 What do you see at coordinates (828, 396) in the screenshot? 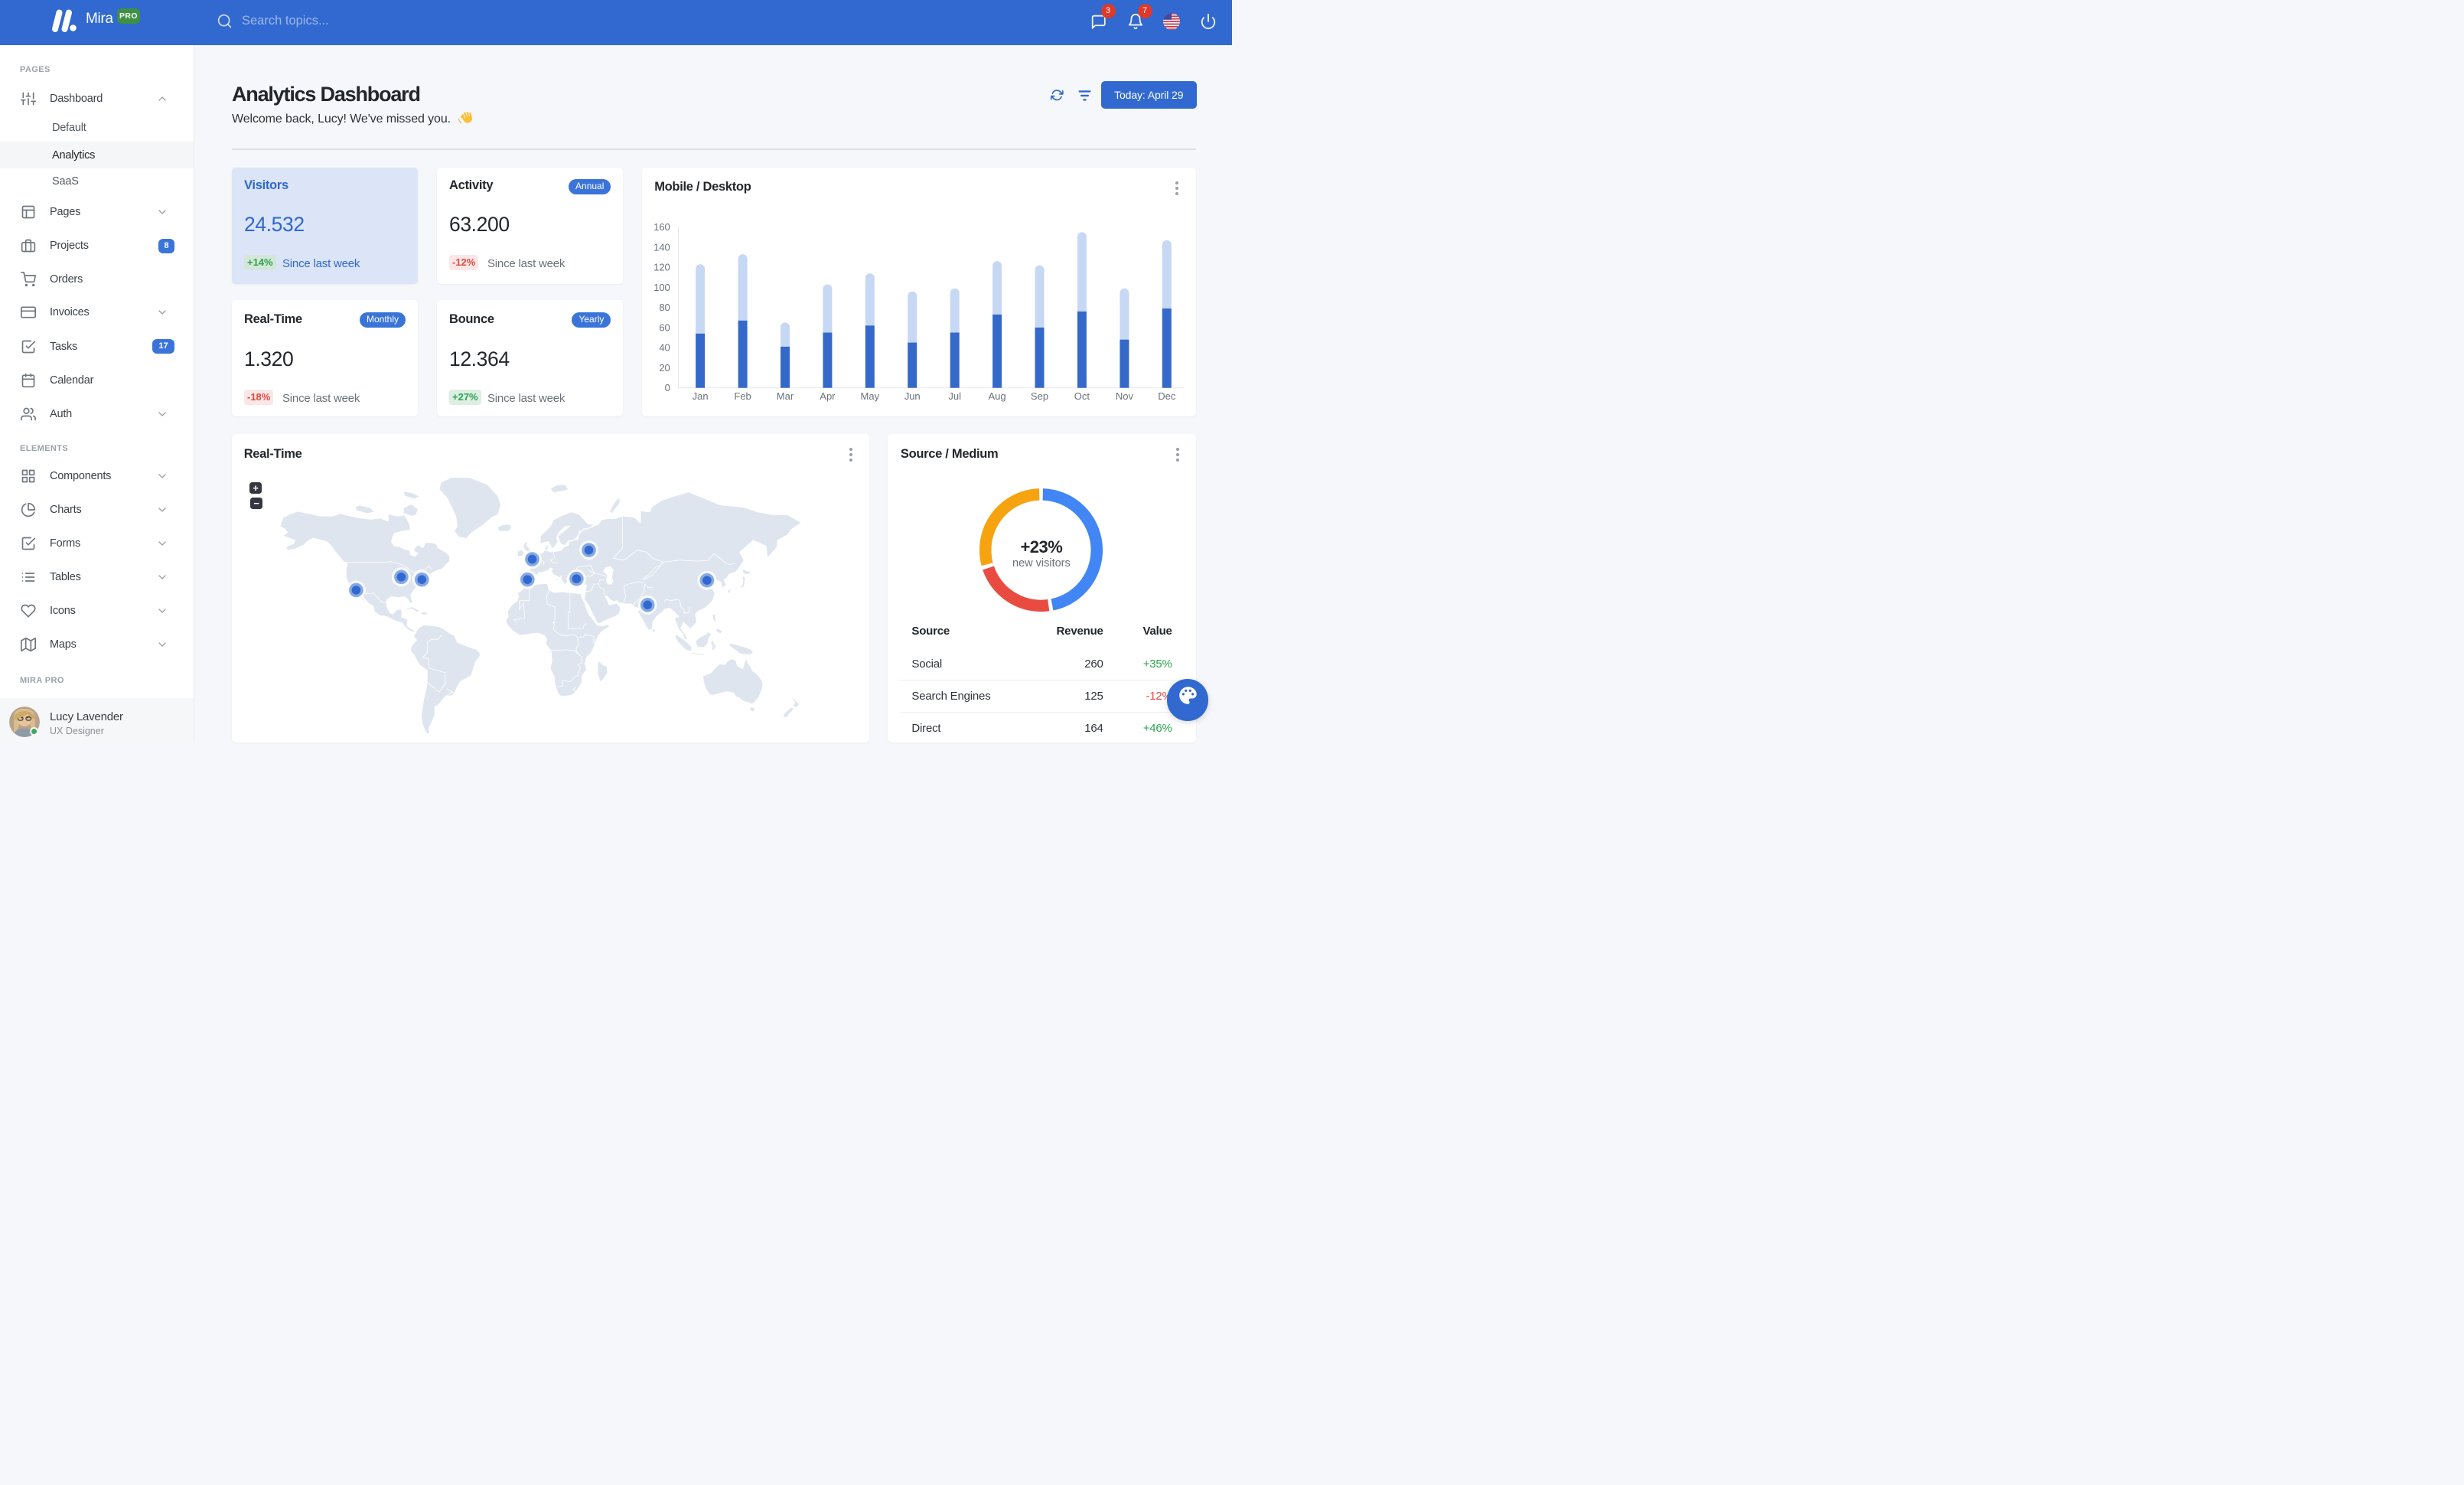
I see `svg-text: Apr` at bounding box center [828, 396].